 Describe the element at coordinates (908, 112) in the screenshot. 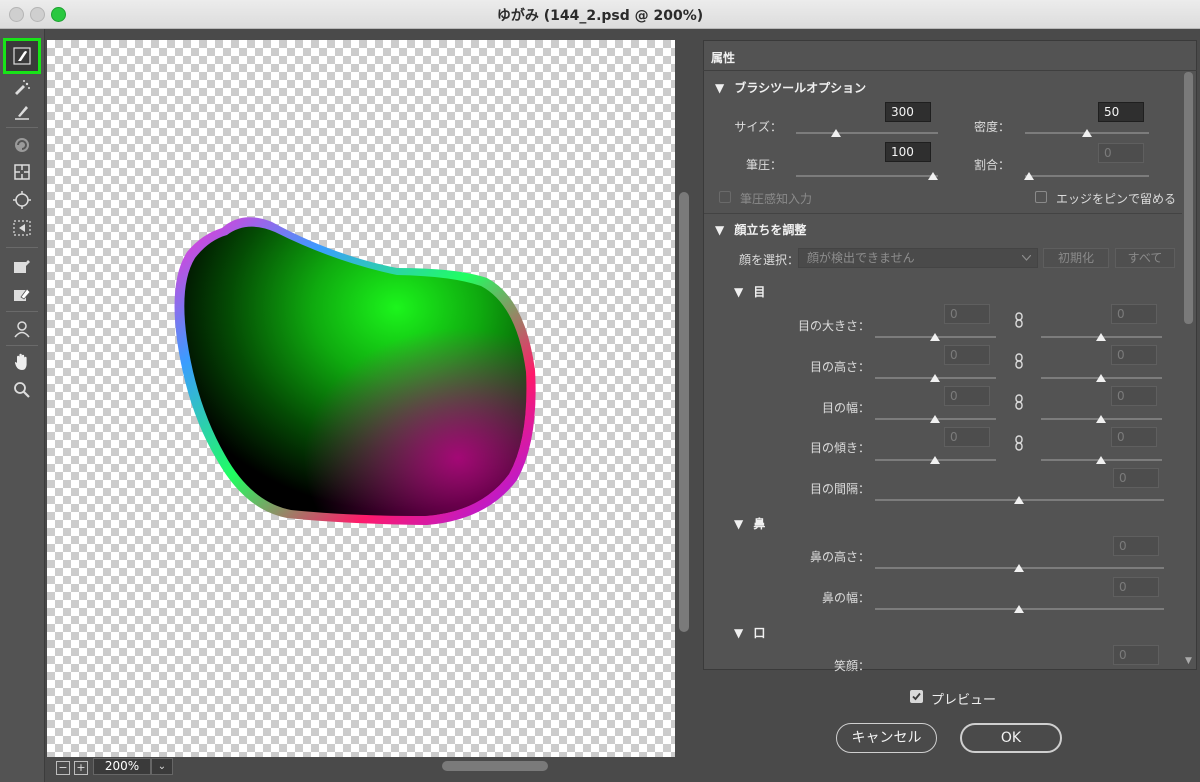

I see `size-input: 300` at that location.